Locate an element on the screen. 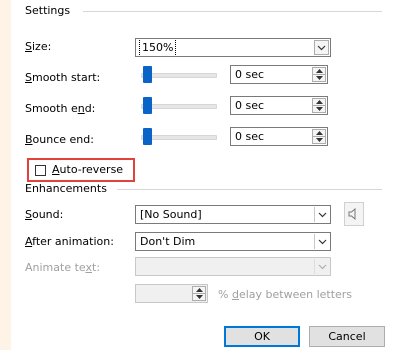 The height and width of the screenshot is (350, 393). enhancements-group-rule is located at coordinates (249, 189).